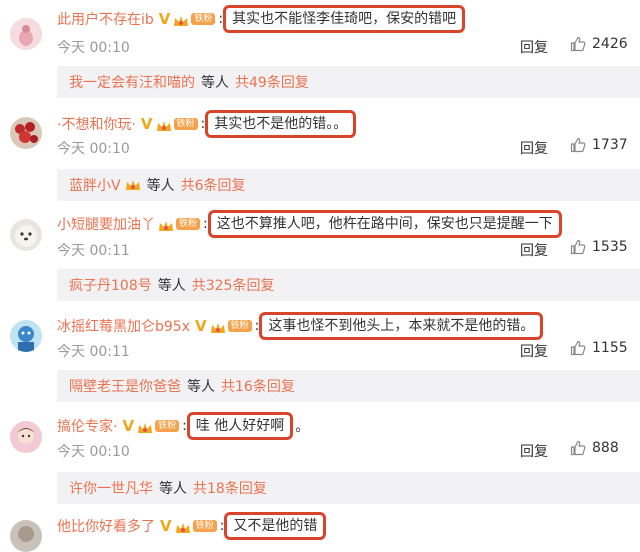 The height and width of the screenshot is (552, 640). I want to click on like-count: 1535, so click(610, 247).